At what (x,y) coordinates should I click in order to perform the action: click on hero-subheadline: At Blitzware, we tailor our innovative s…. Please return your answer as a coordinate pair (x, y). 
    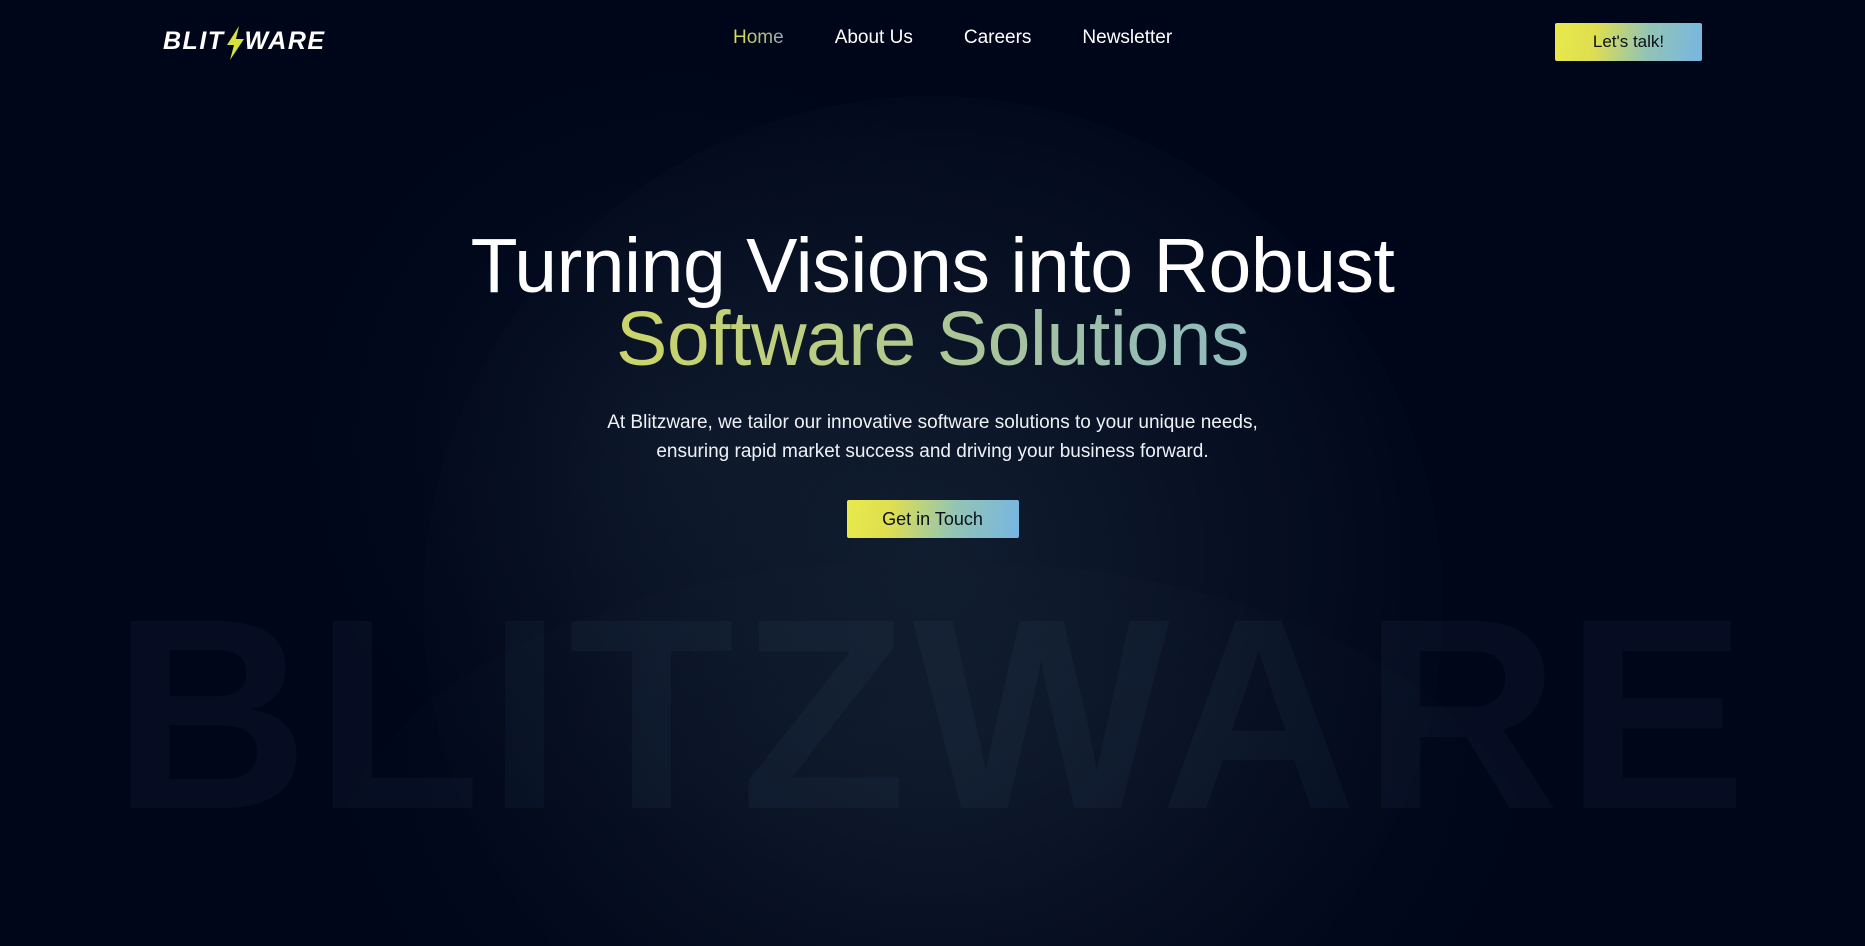
    Looking at the image, I should click on (932, 437).